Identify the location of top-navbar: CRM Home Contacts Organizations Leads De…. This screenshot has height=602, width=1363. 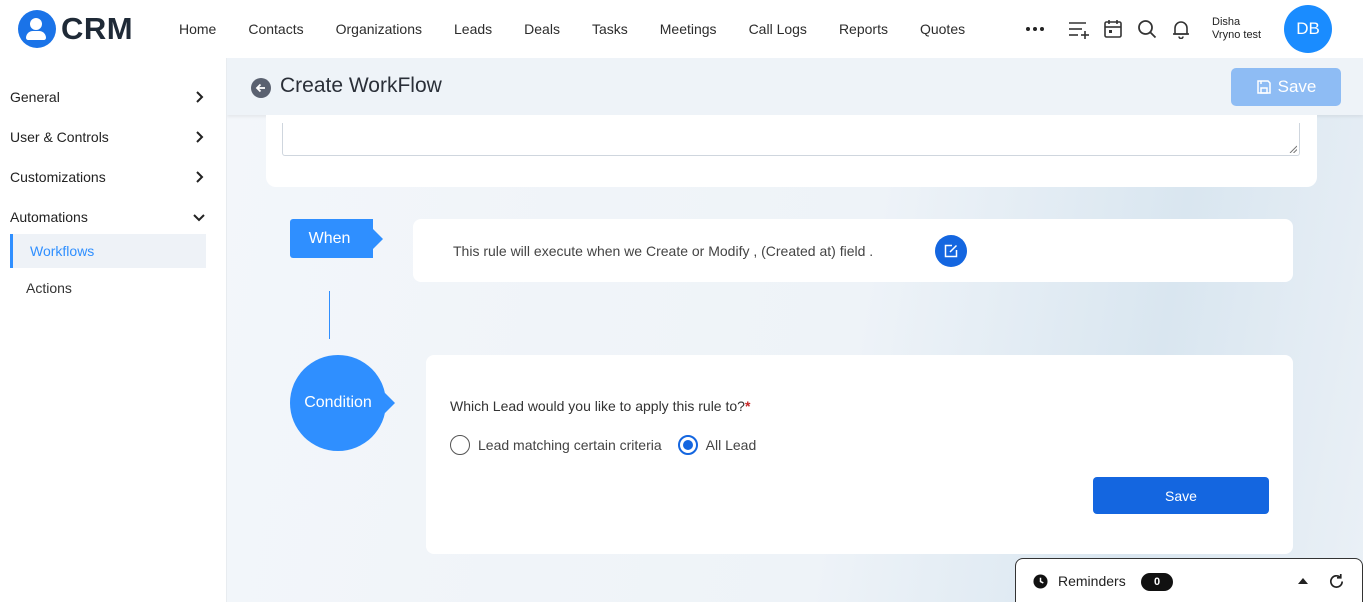
(681, 29).